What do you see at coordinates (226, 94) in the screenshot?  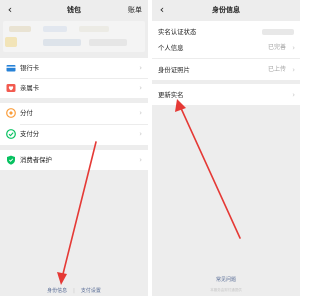 I see `update-real-name-row: 更新实名 ›` at bounding box center [226, 94].